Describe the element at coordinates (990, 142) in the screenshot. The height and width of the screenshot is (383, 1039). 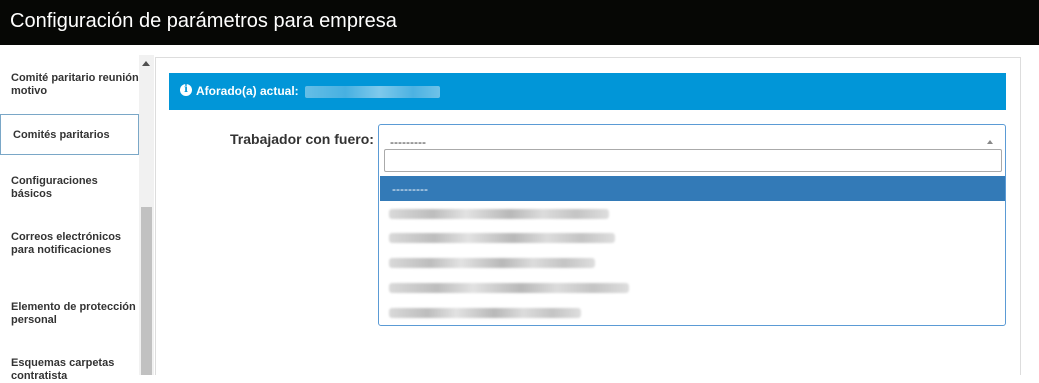
I see `dropdown-arrow-icon` at that location.